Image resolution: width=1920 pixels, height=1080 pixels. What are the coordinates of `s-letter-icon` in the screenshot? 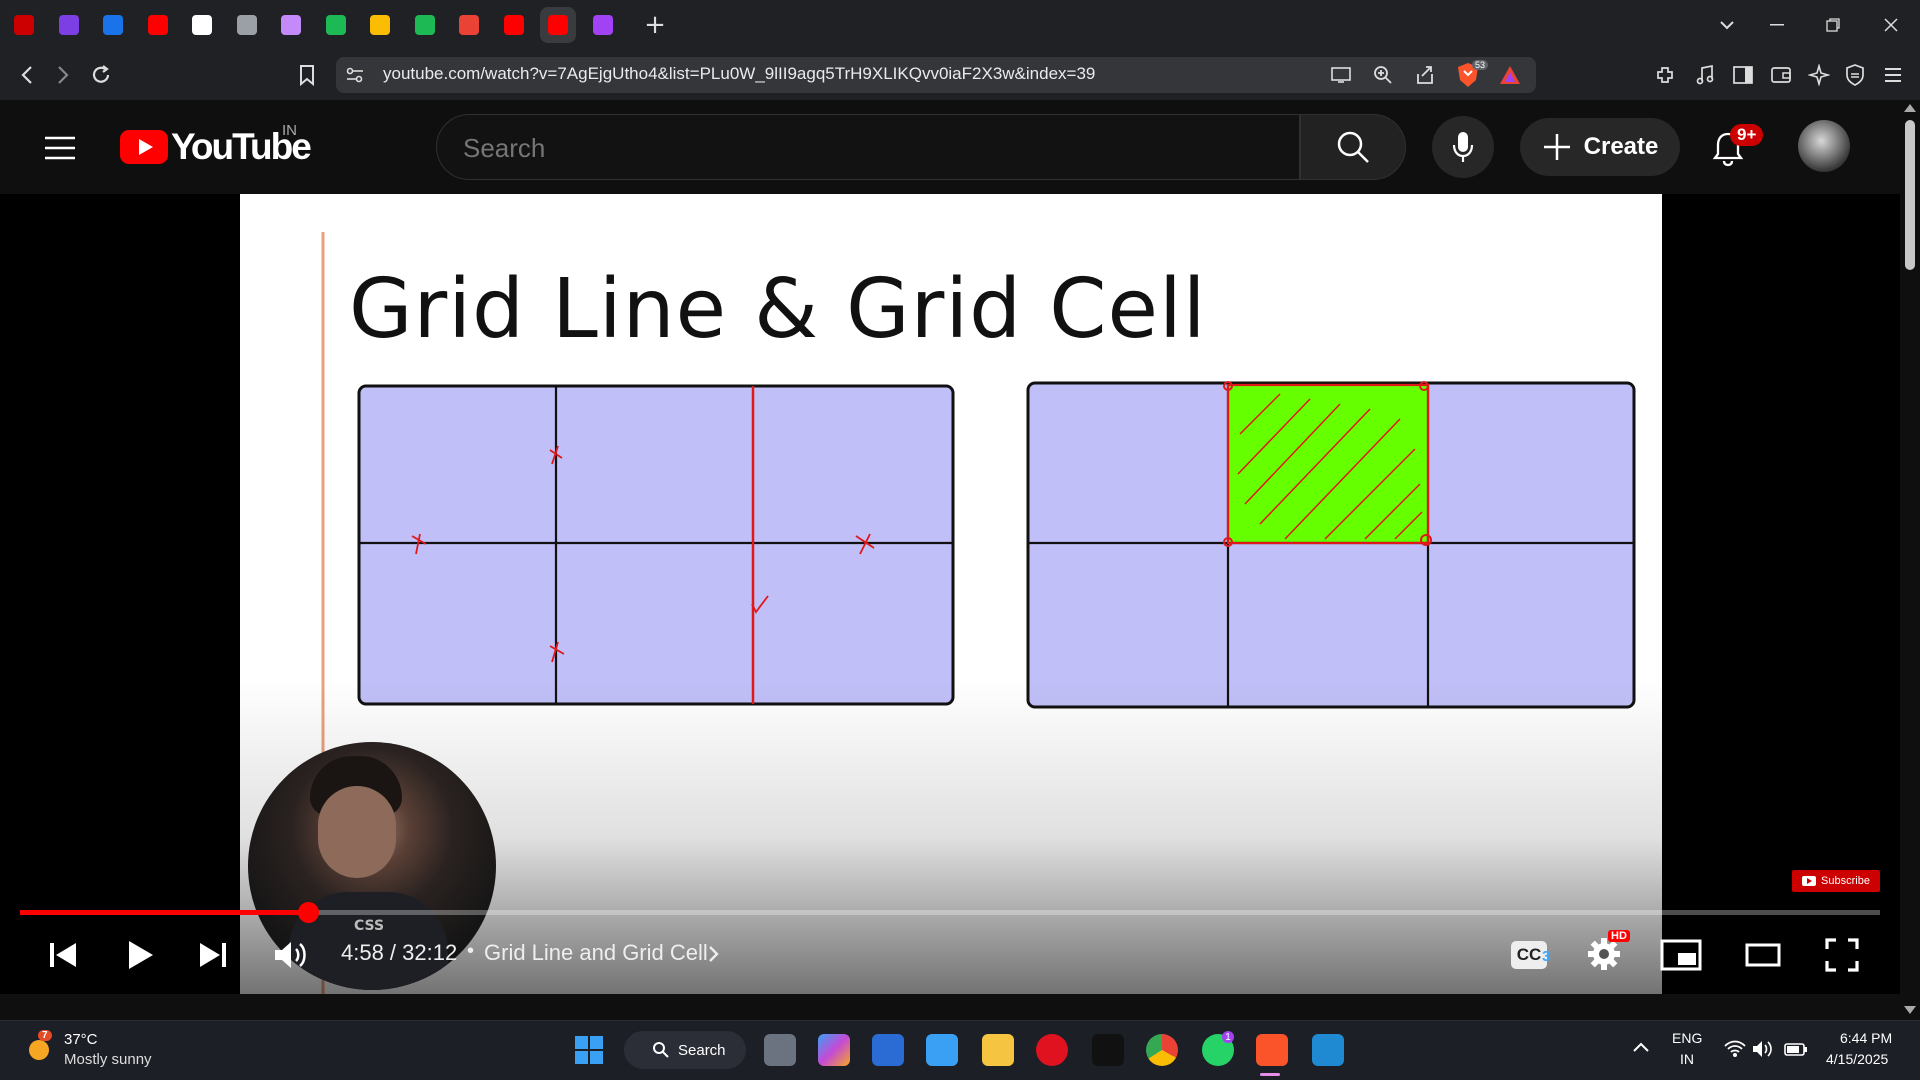 It's located at (113, 25).